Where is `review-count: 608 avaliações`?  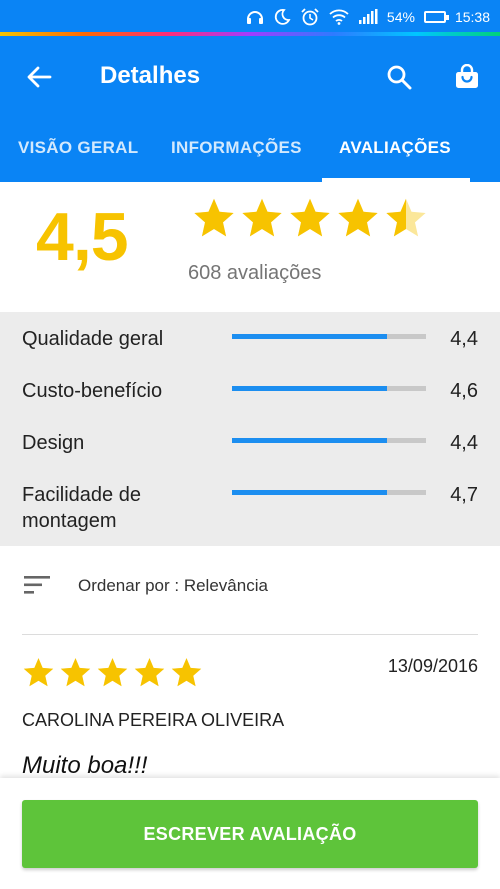 review-count: 608 avaliações is located at coordinates (255, 273).